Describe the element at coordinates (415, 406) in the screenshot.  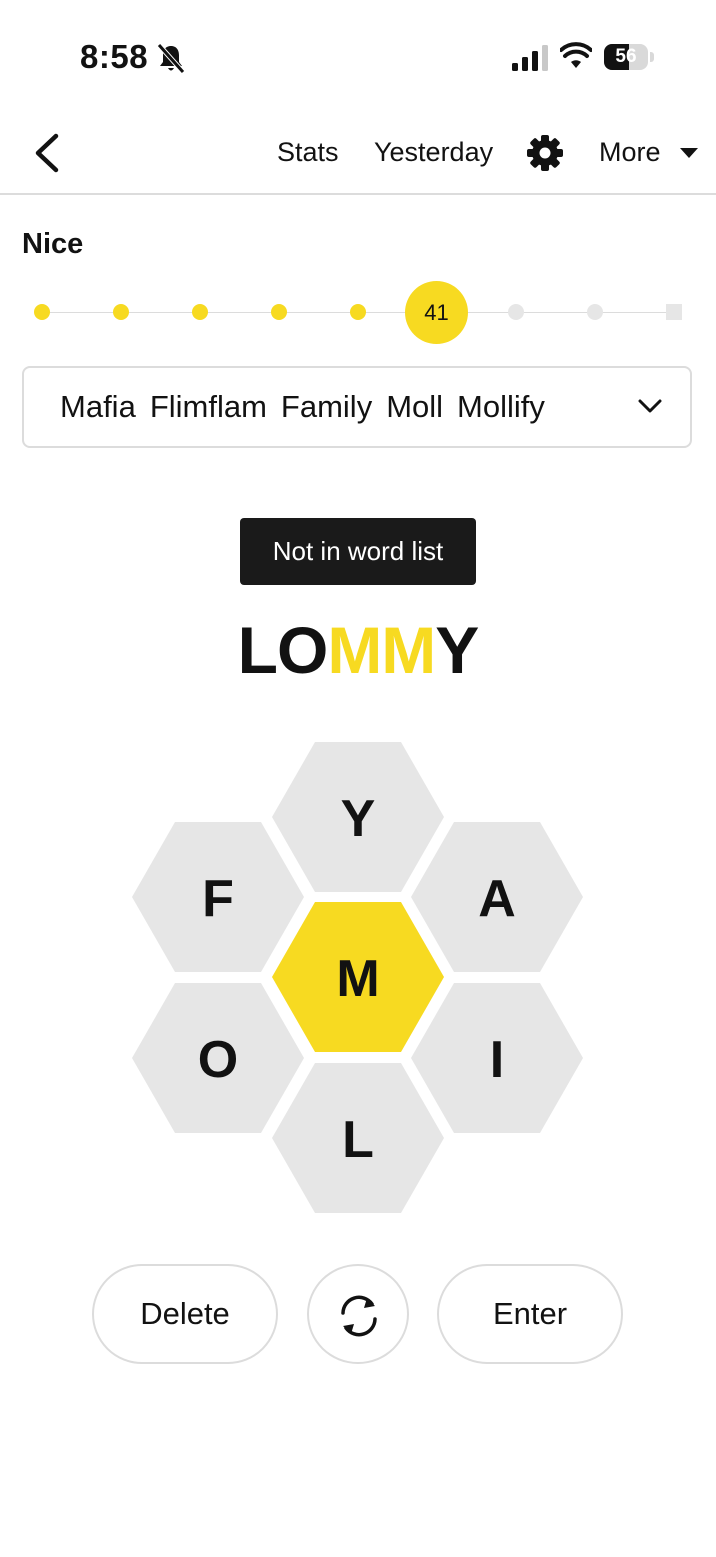
I see `found-word: Moll` at that location.